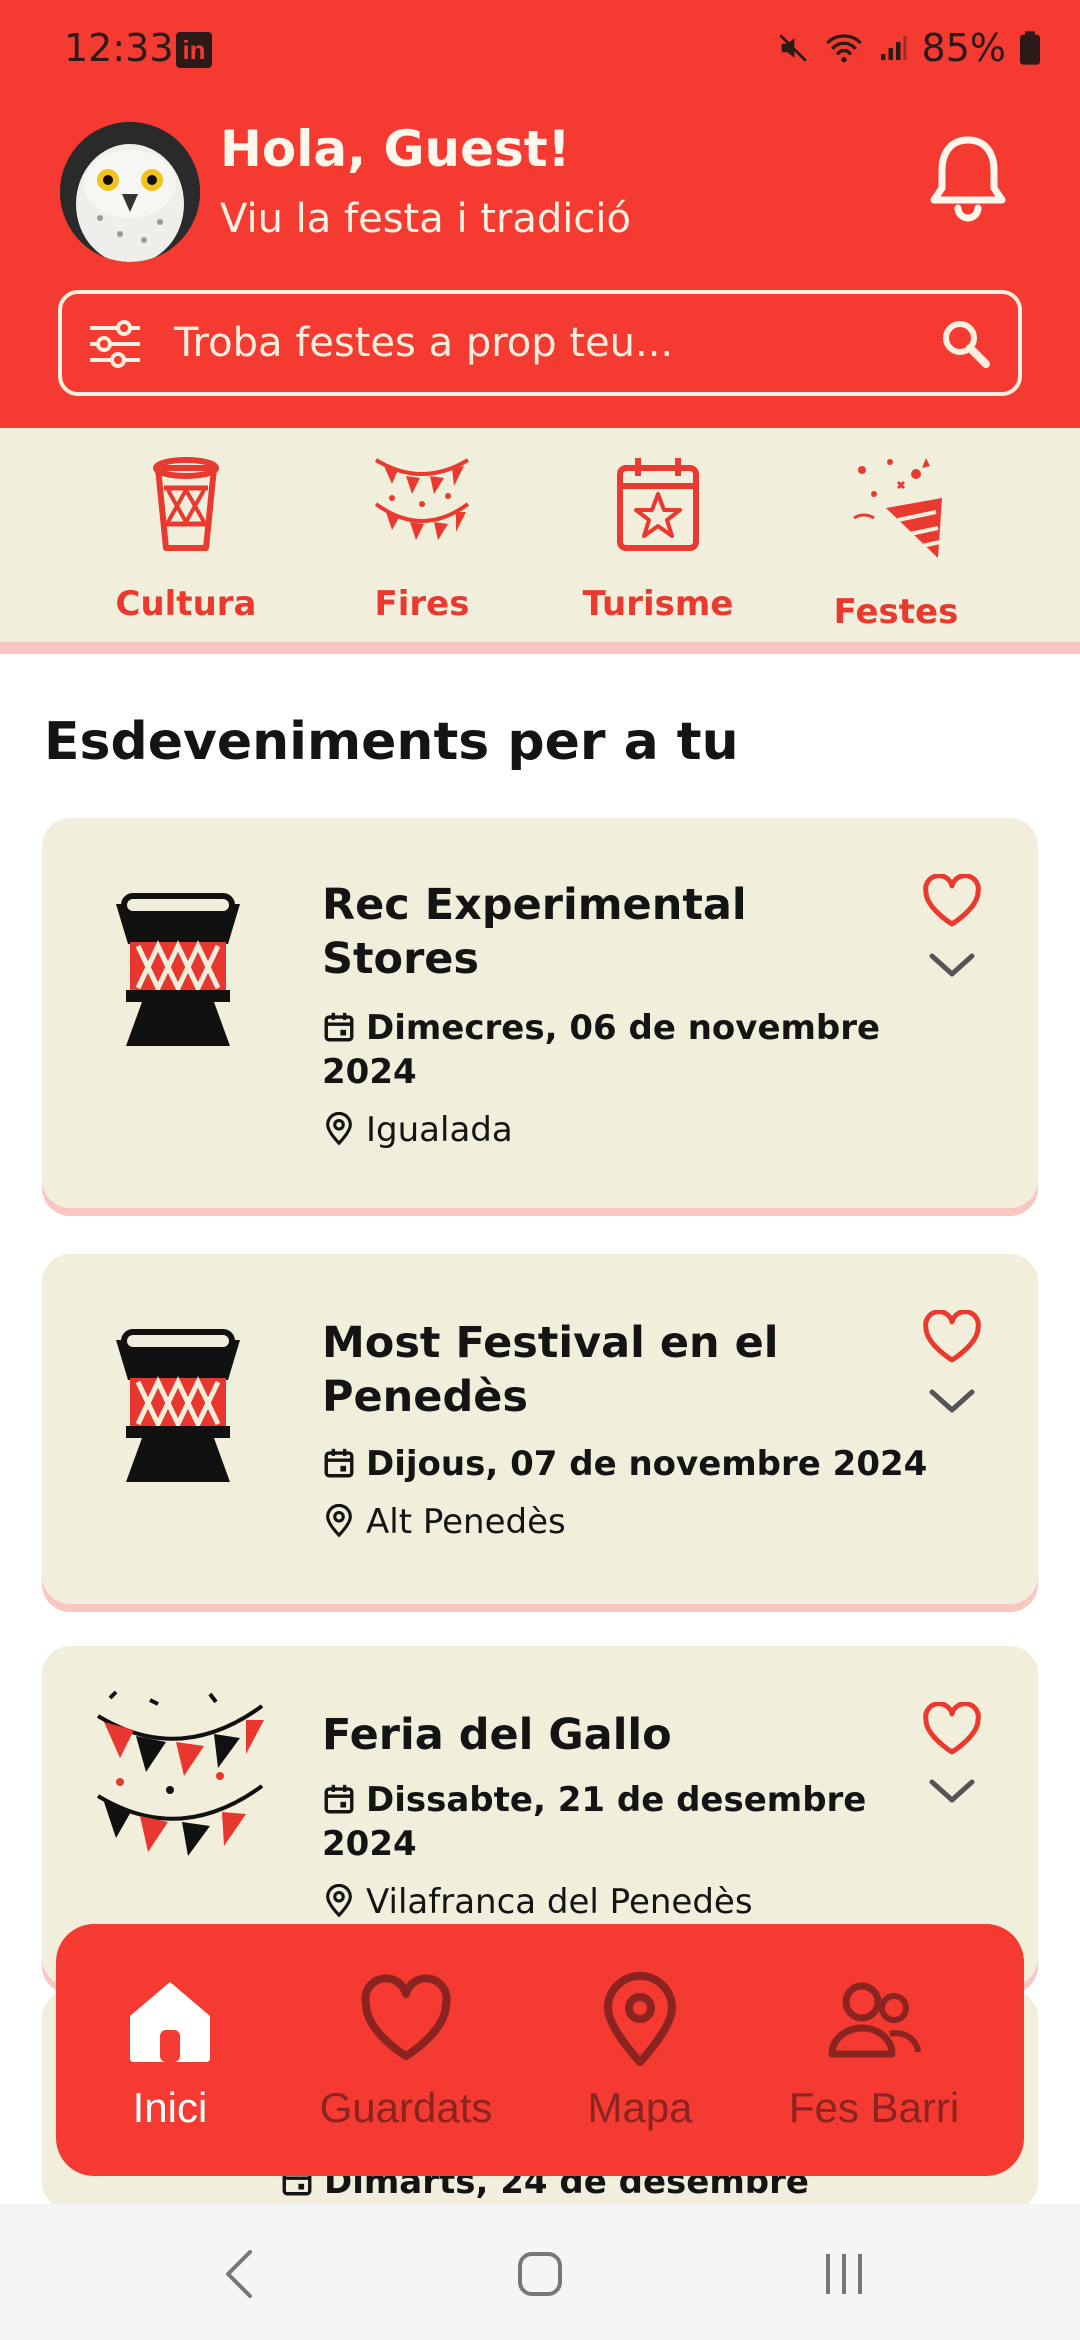 The image size is (1080, 2340). What do you see at coordinates (497, 1735) in the screenshot?
I see `event-title: Feria del Gallo` at bounding box center [497, 1735].